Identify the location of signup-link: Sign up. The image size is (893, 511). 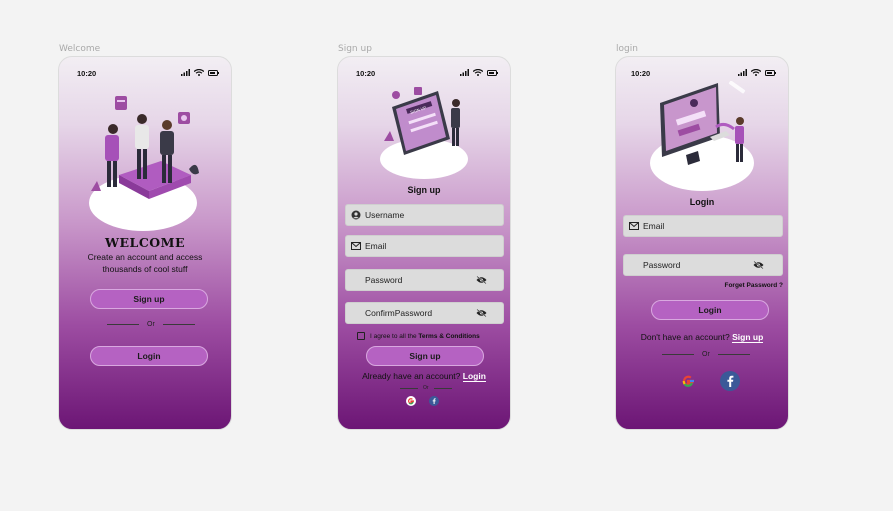
(748, 337).